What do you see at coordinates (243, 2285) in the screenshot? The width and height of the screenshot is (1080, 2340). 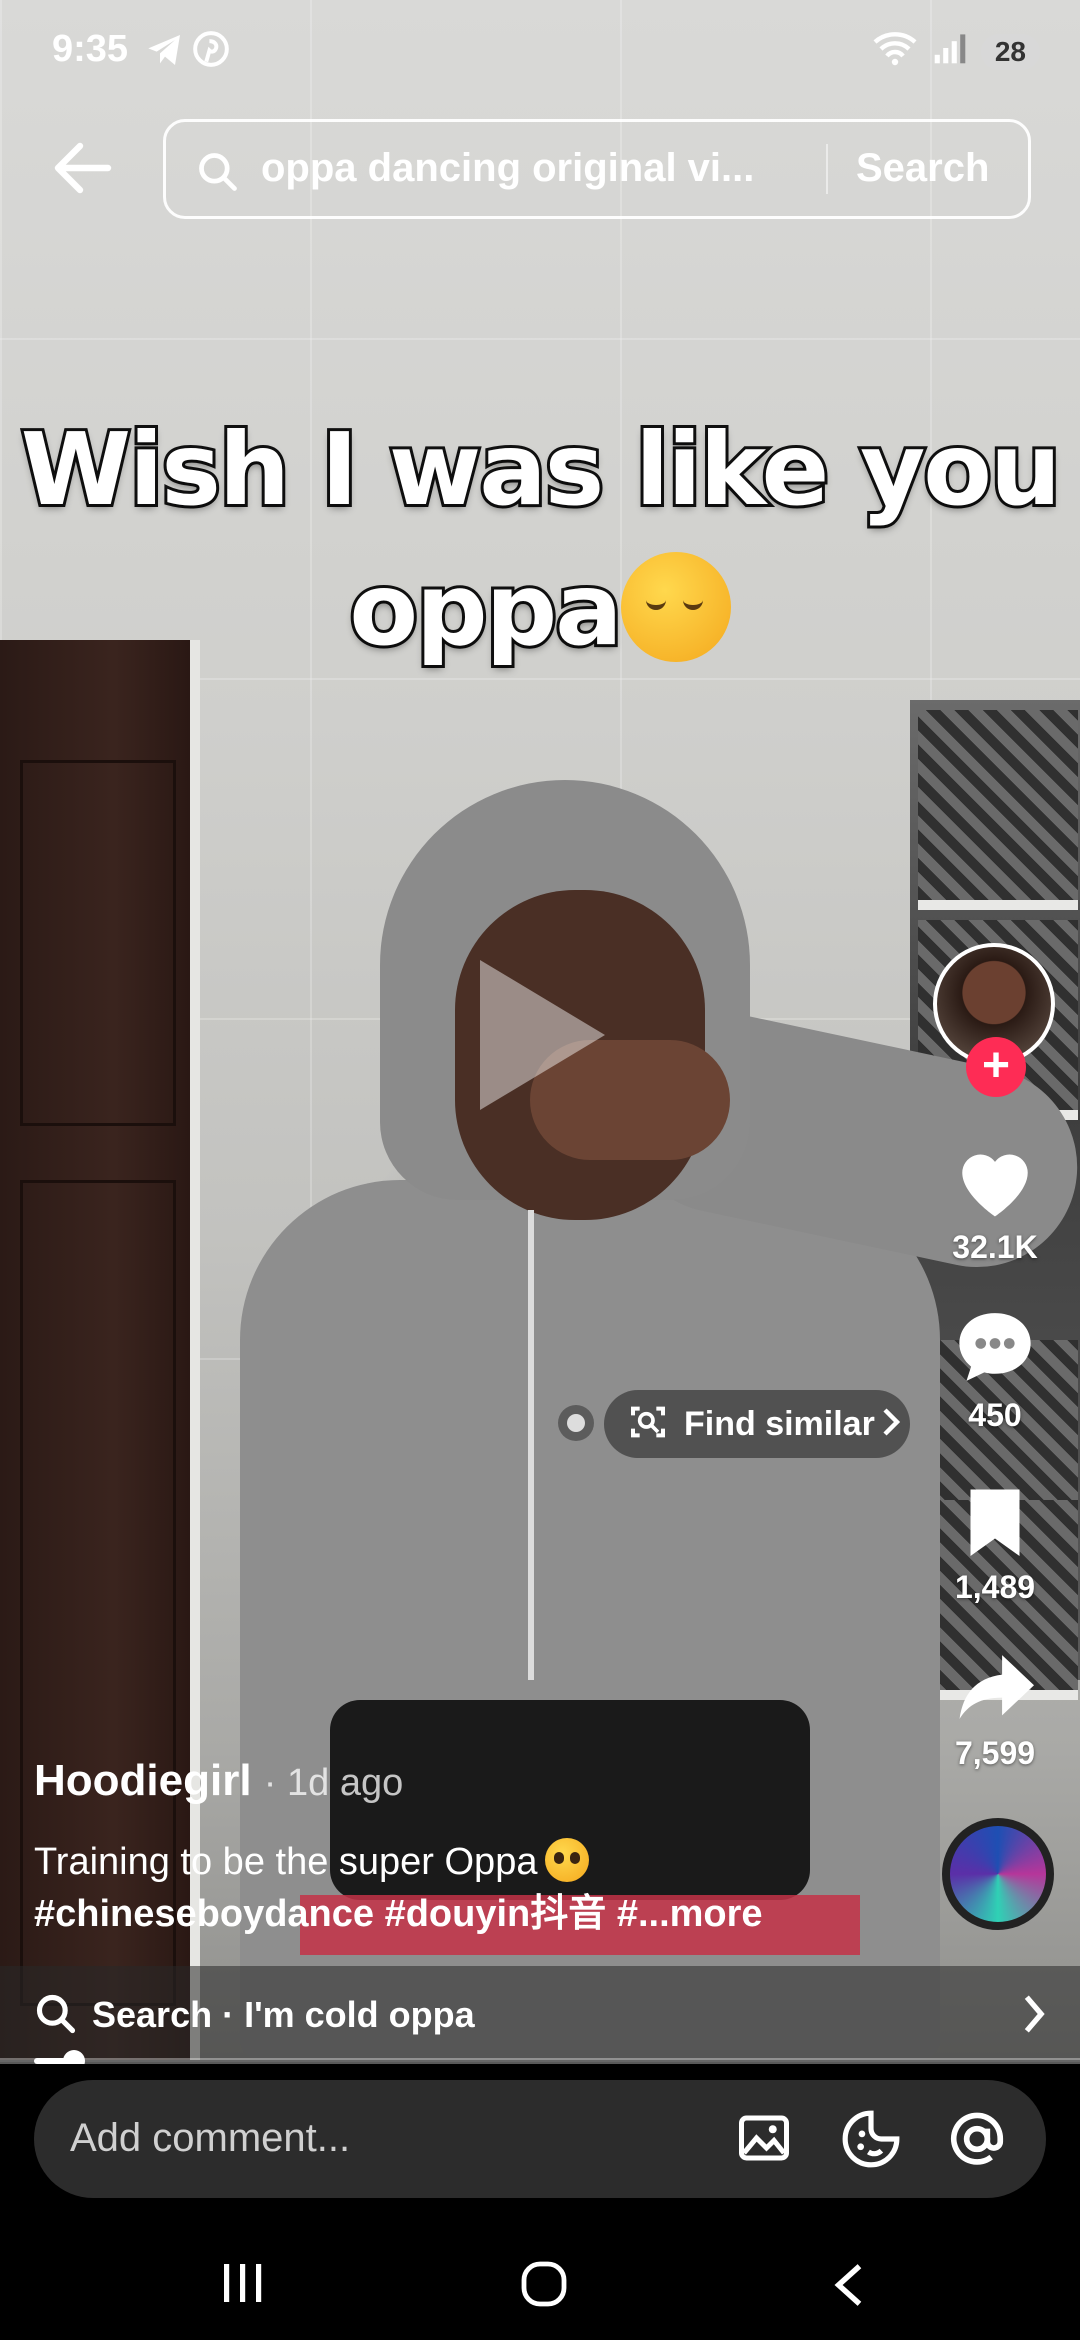 I see `recent-apps-icon` at bounding box center [243, 2285].